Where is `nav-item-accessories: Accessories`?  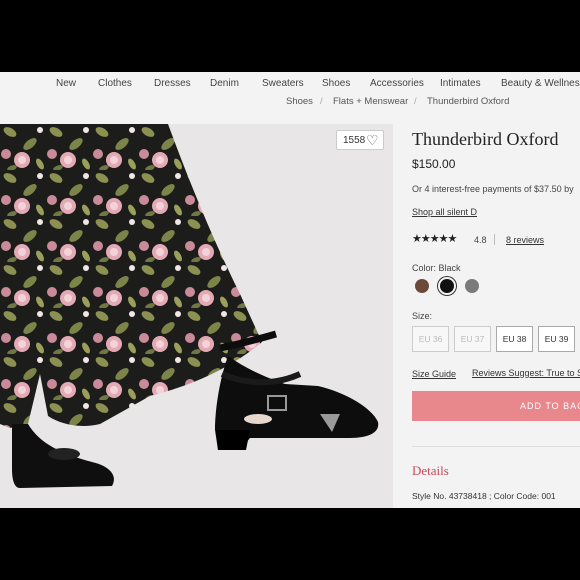
nav-item-accessories: Accessories is located at coordinates (397, 83).